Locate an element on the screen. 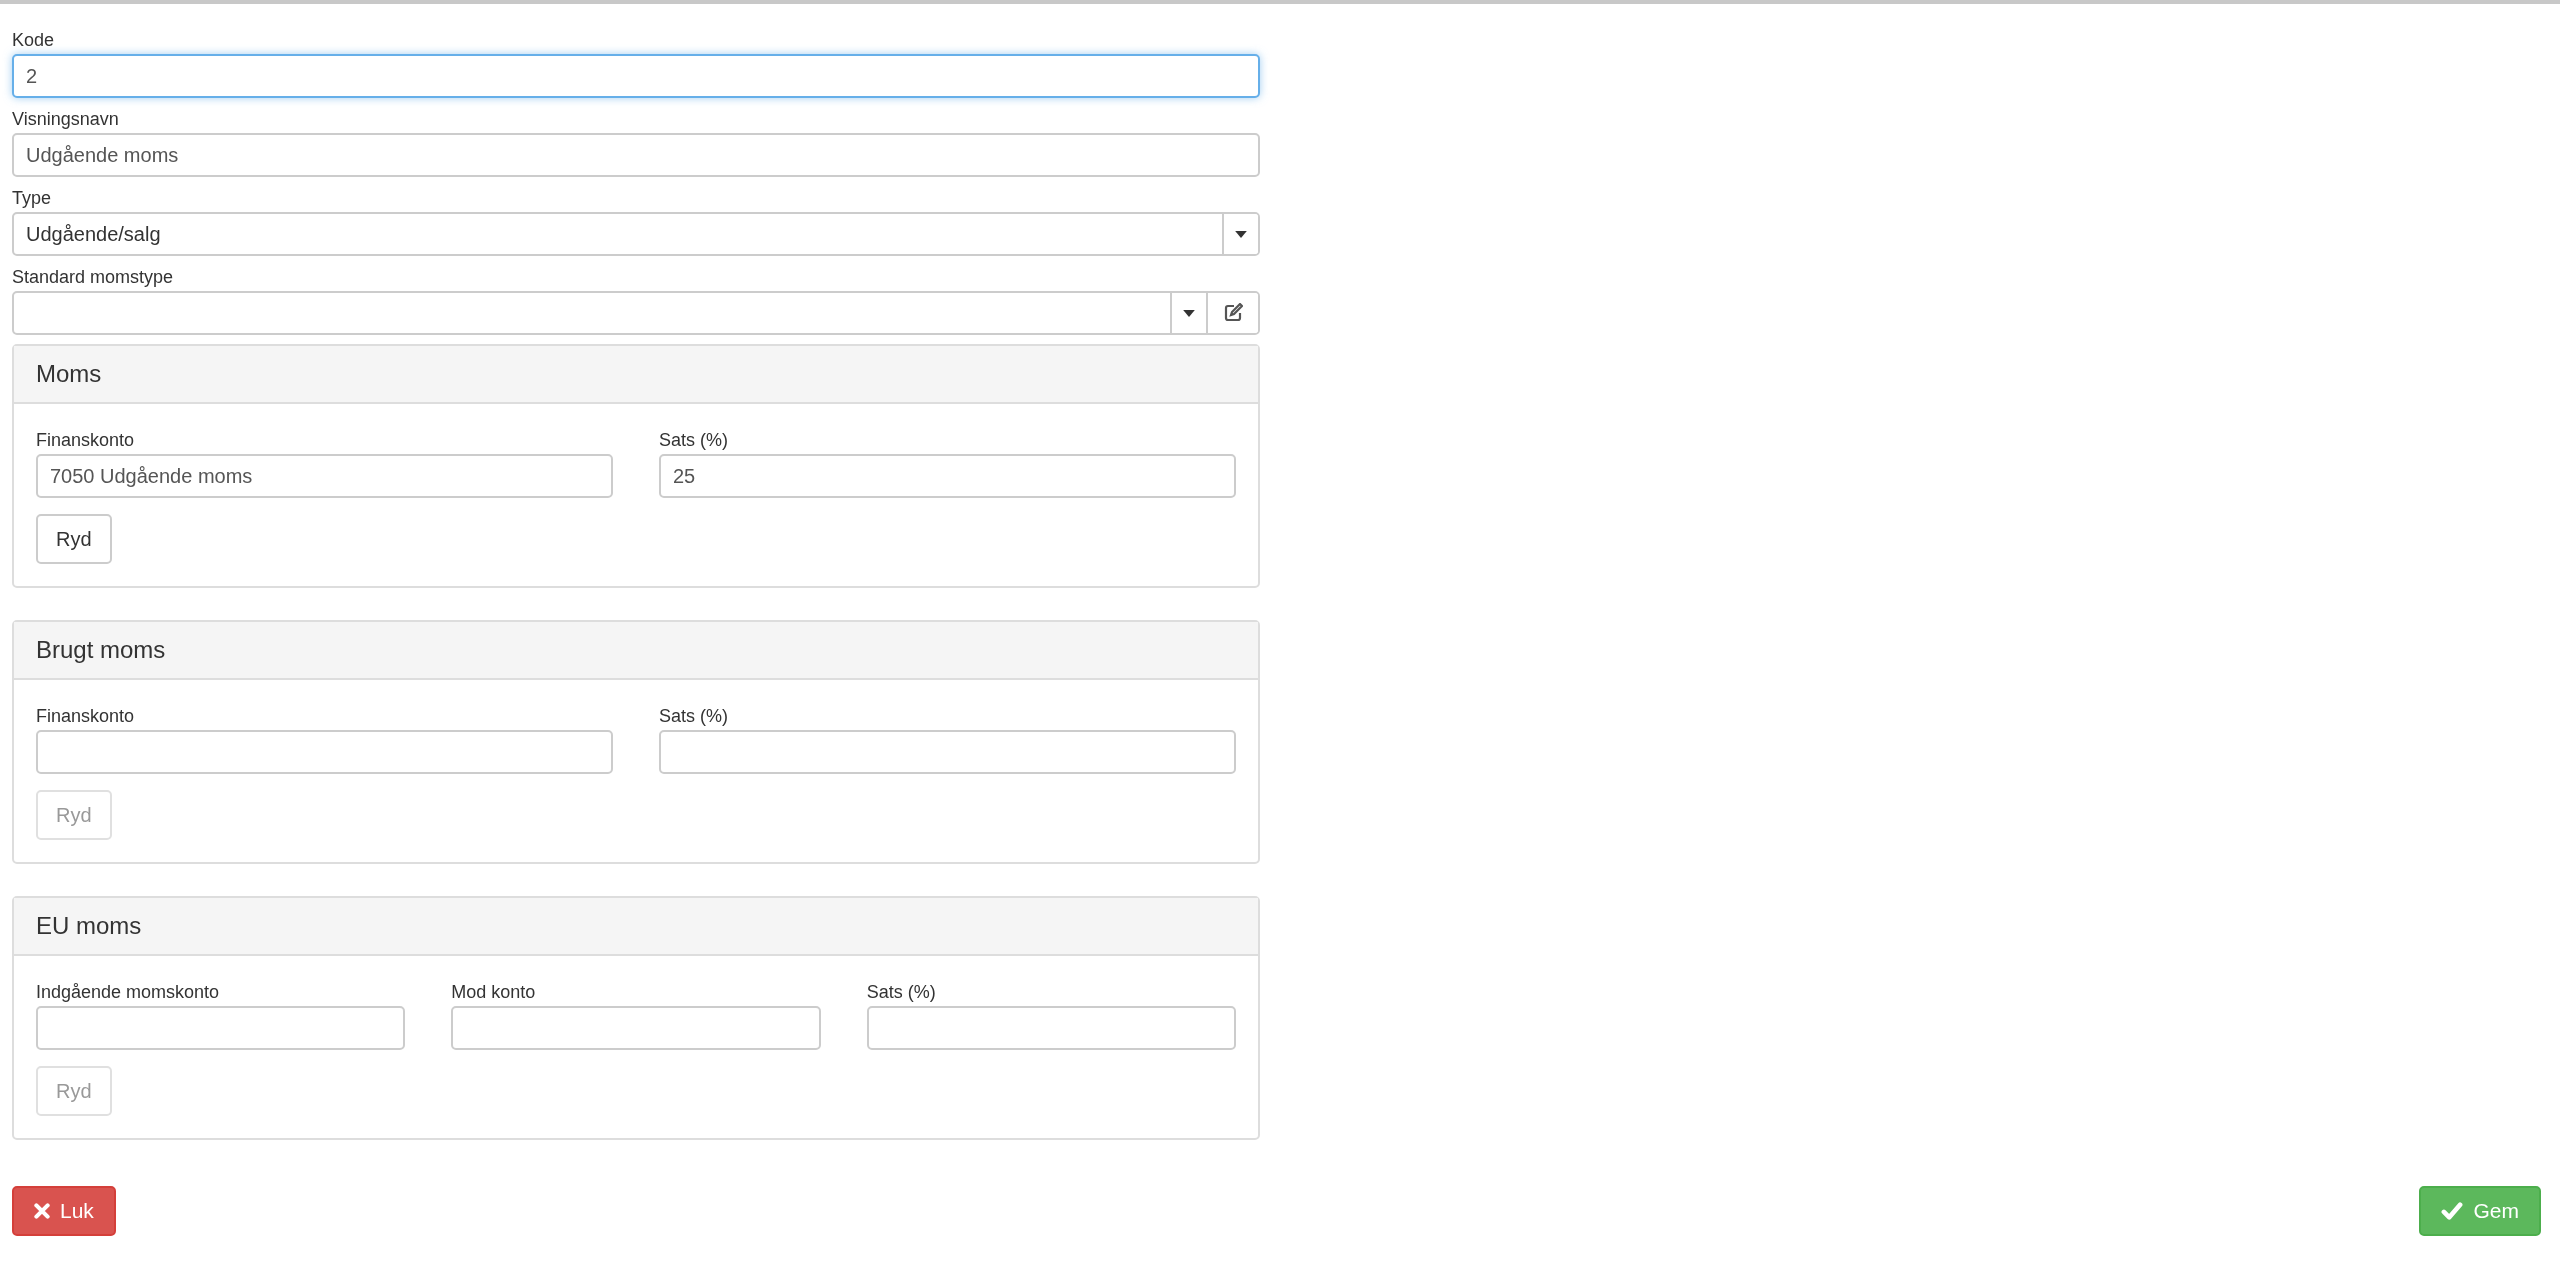  panel-title: Moms is located at coordinates (69, 374).